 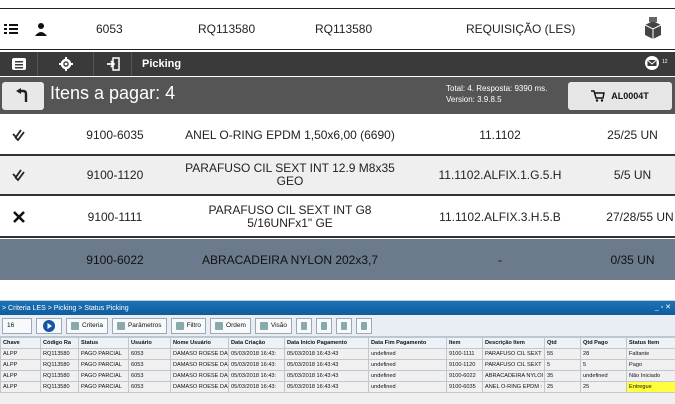 I want to click on item-description: ABRACADEIRA NYLON 202x3,7, so click(x=290, y=259).